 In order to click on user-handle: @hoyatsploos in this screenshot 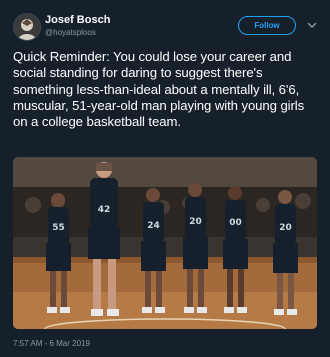, I will do `click(70, 32)`.